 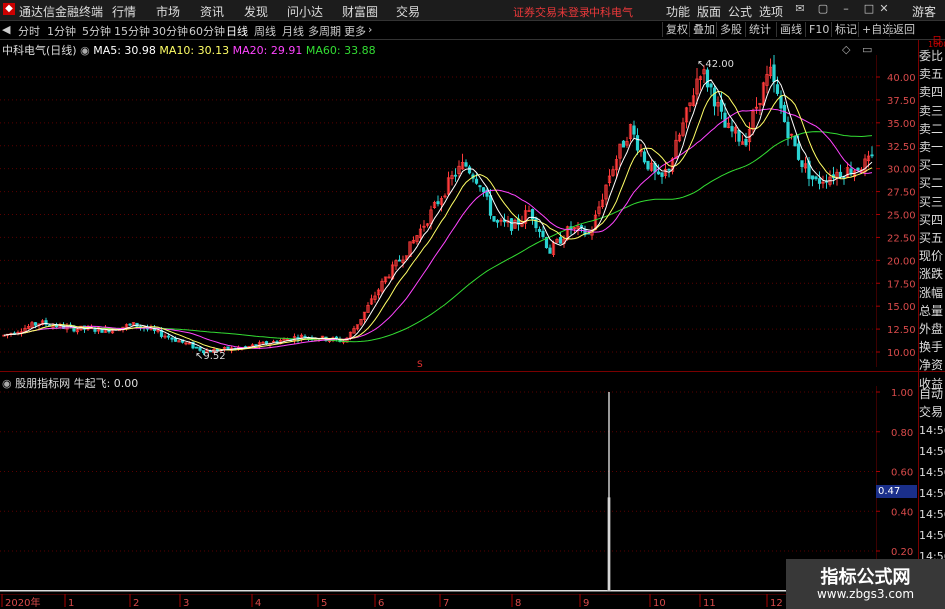 What do you see at coordinates (293, 31) in the screenshot?
I see `tab-monthly: 月线` at bounding box center [293, 31].